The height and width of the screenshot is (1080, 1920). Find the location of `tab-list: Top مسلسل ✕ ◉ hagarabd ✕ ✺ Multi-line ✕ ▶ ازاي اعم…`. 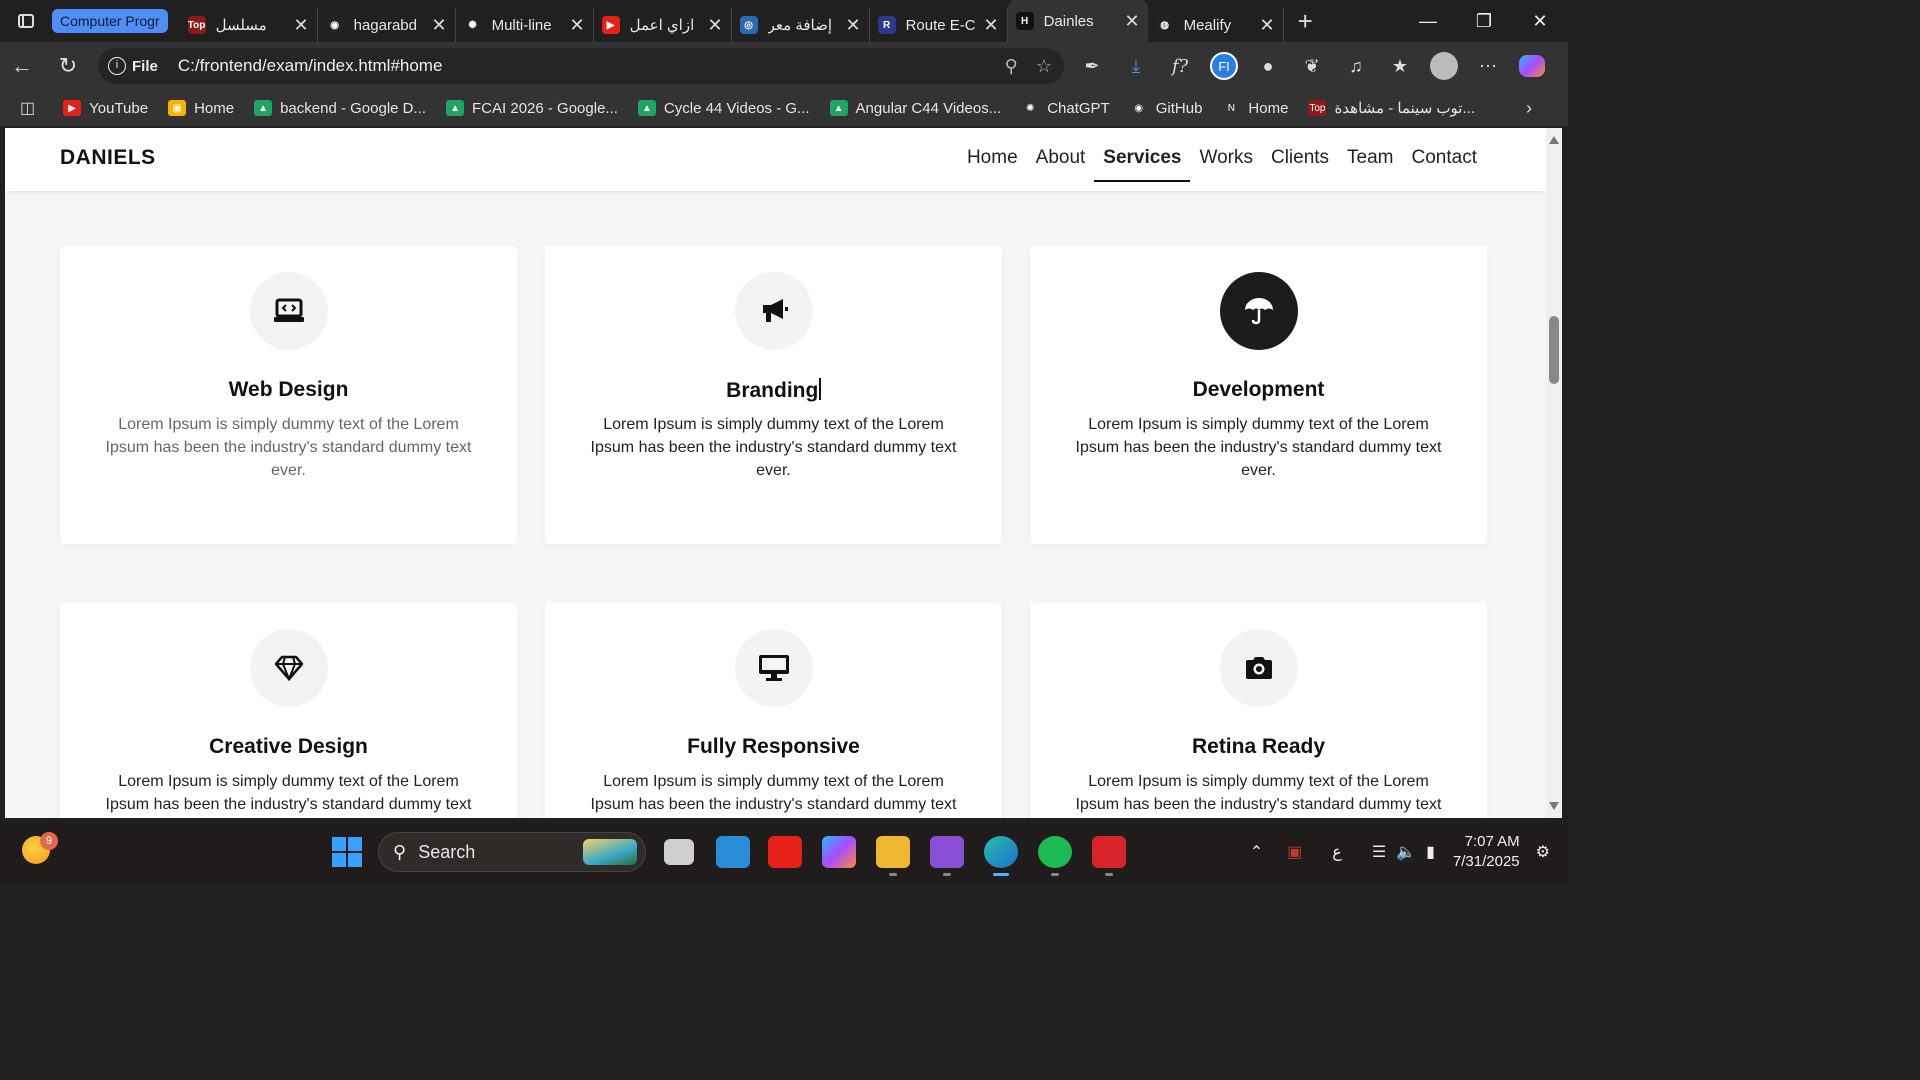

tab-list: Top مسلسل ✕ ◉ hagarabd ✕ ✺ Multi-line ✕ ▶ ازاي اعم… is located at coordinates (732, 21).